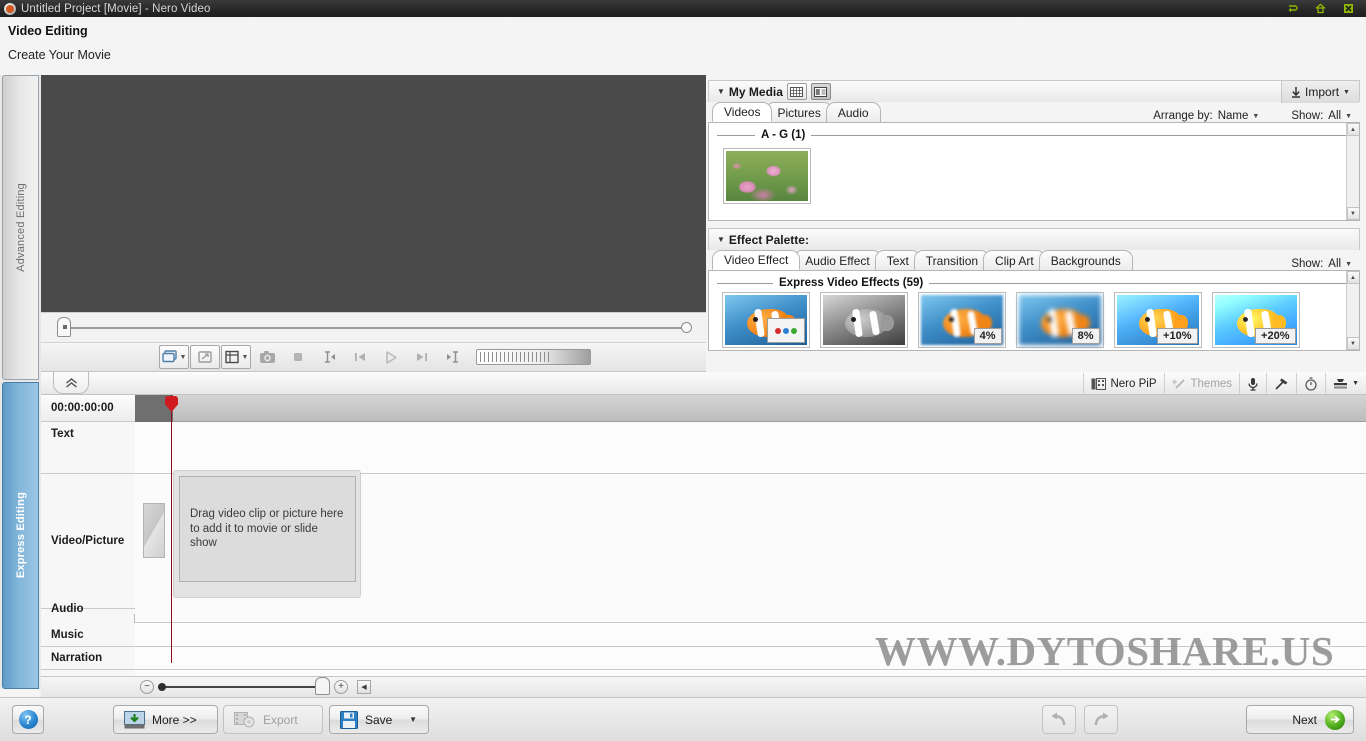 The width and height of the screenshot is (1366, 741). I want to click on effect-item: +20% Brightness +2, so click(1255, 321).